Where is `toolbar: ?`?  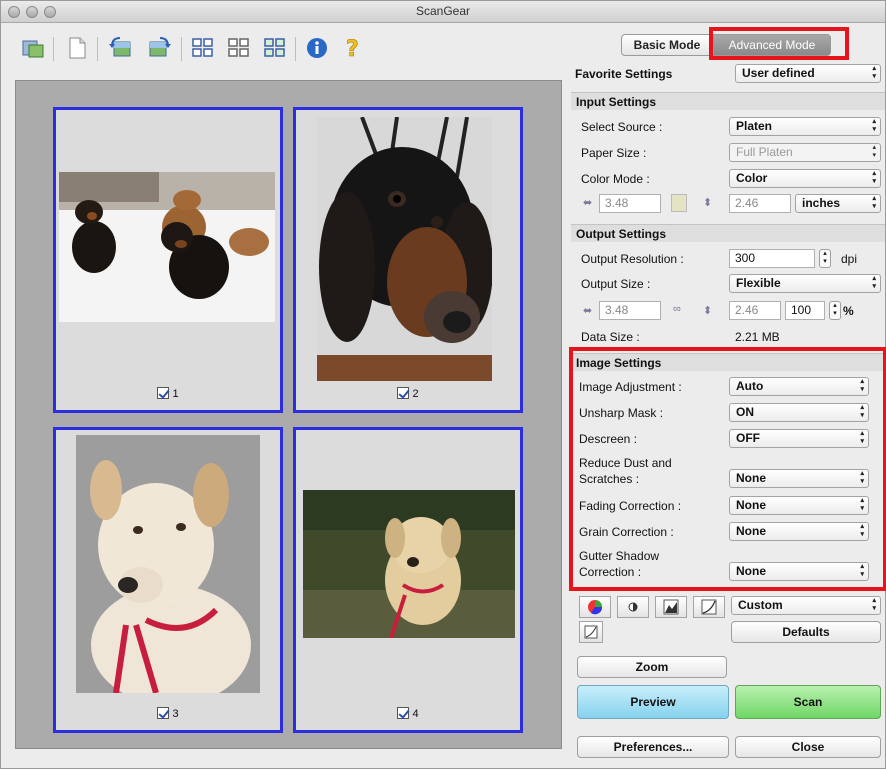
toolbar: ? is located at coordinates (286, 51).